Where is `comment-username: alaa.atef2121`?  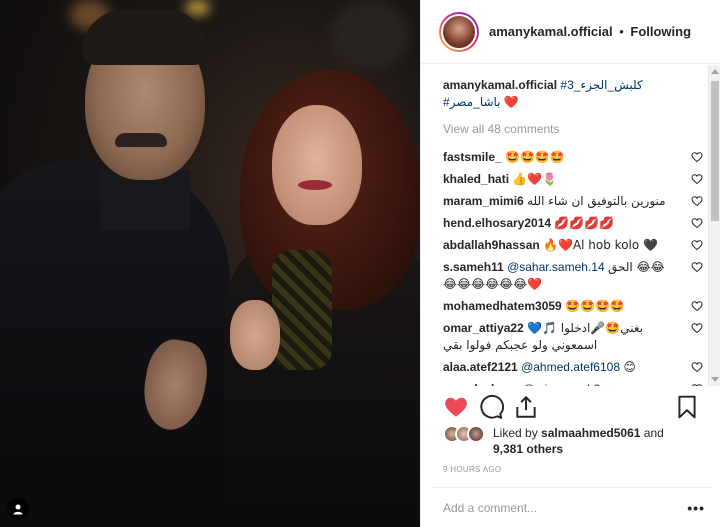 comment-username: alaa.atef2121 is located at coordinates (480, 367).